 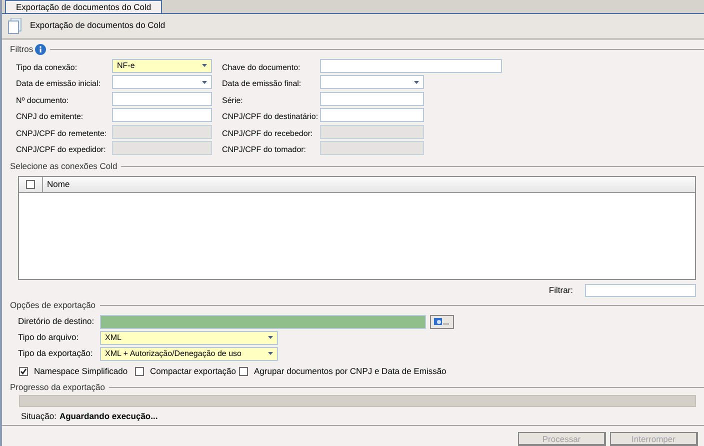 I want to click on column-header: Nome, so click(x=56, y=184).